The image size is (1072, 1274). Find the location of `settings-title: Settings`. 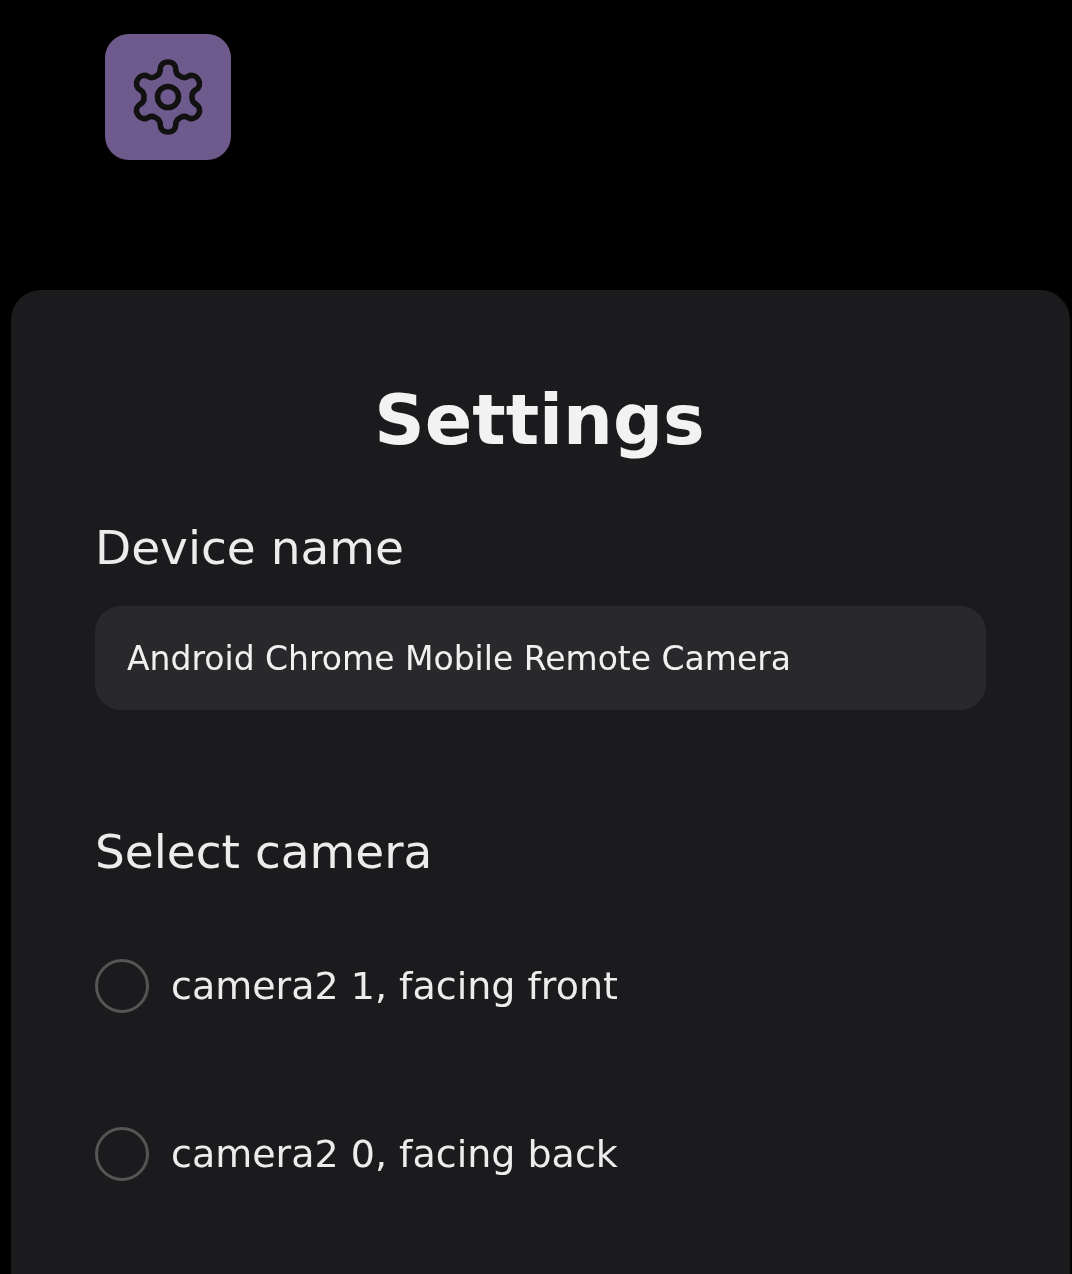

settings-title: Settings is located at coordinates (539, 420).